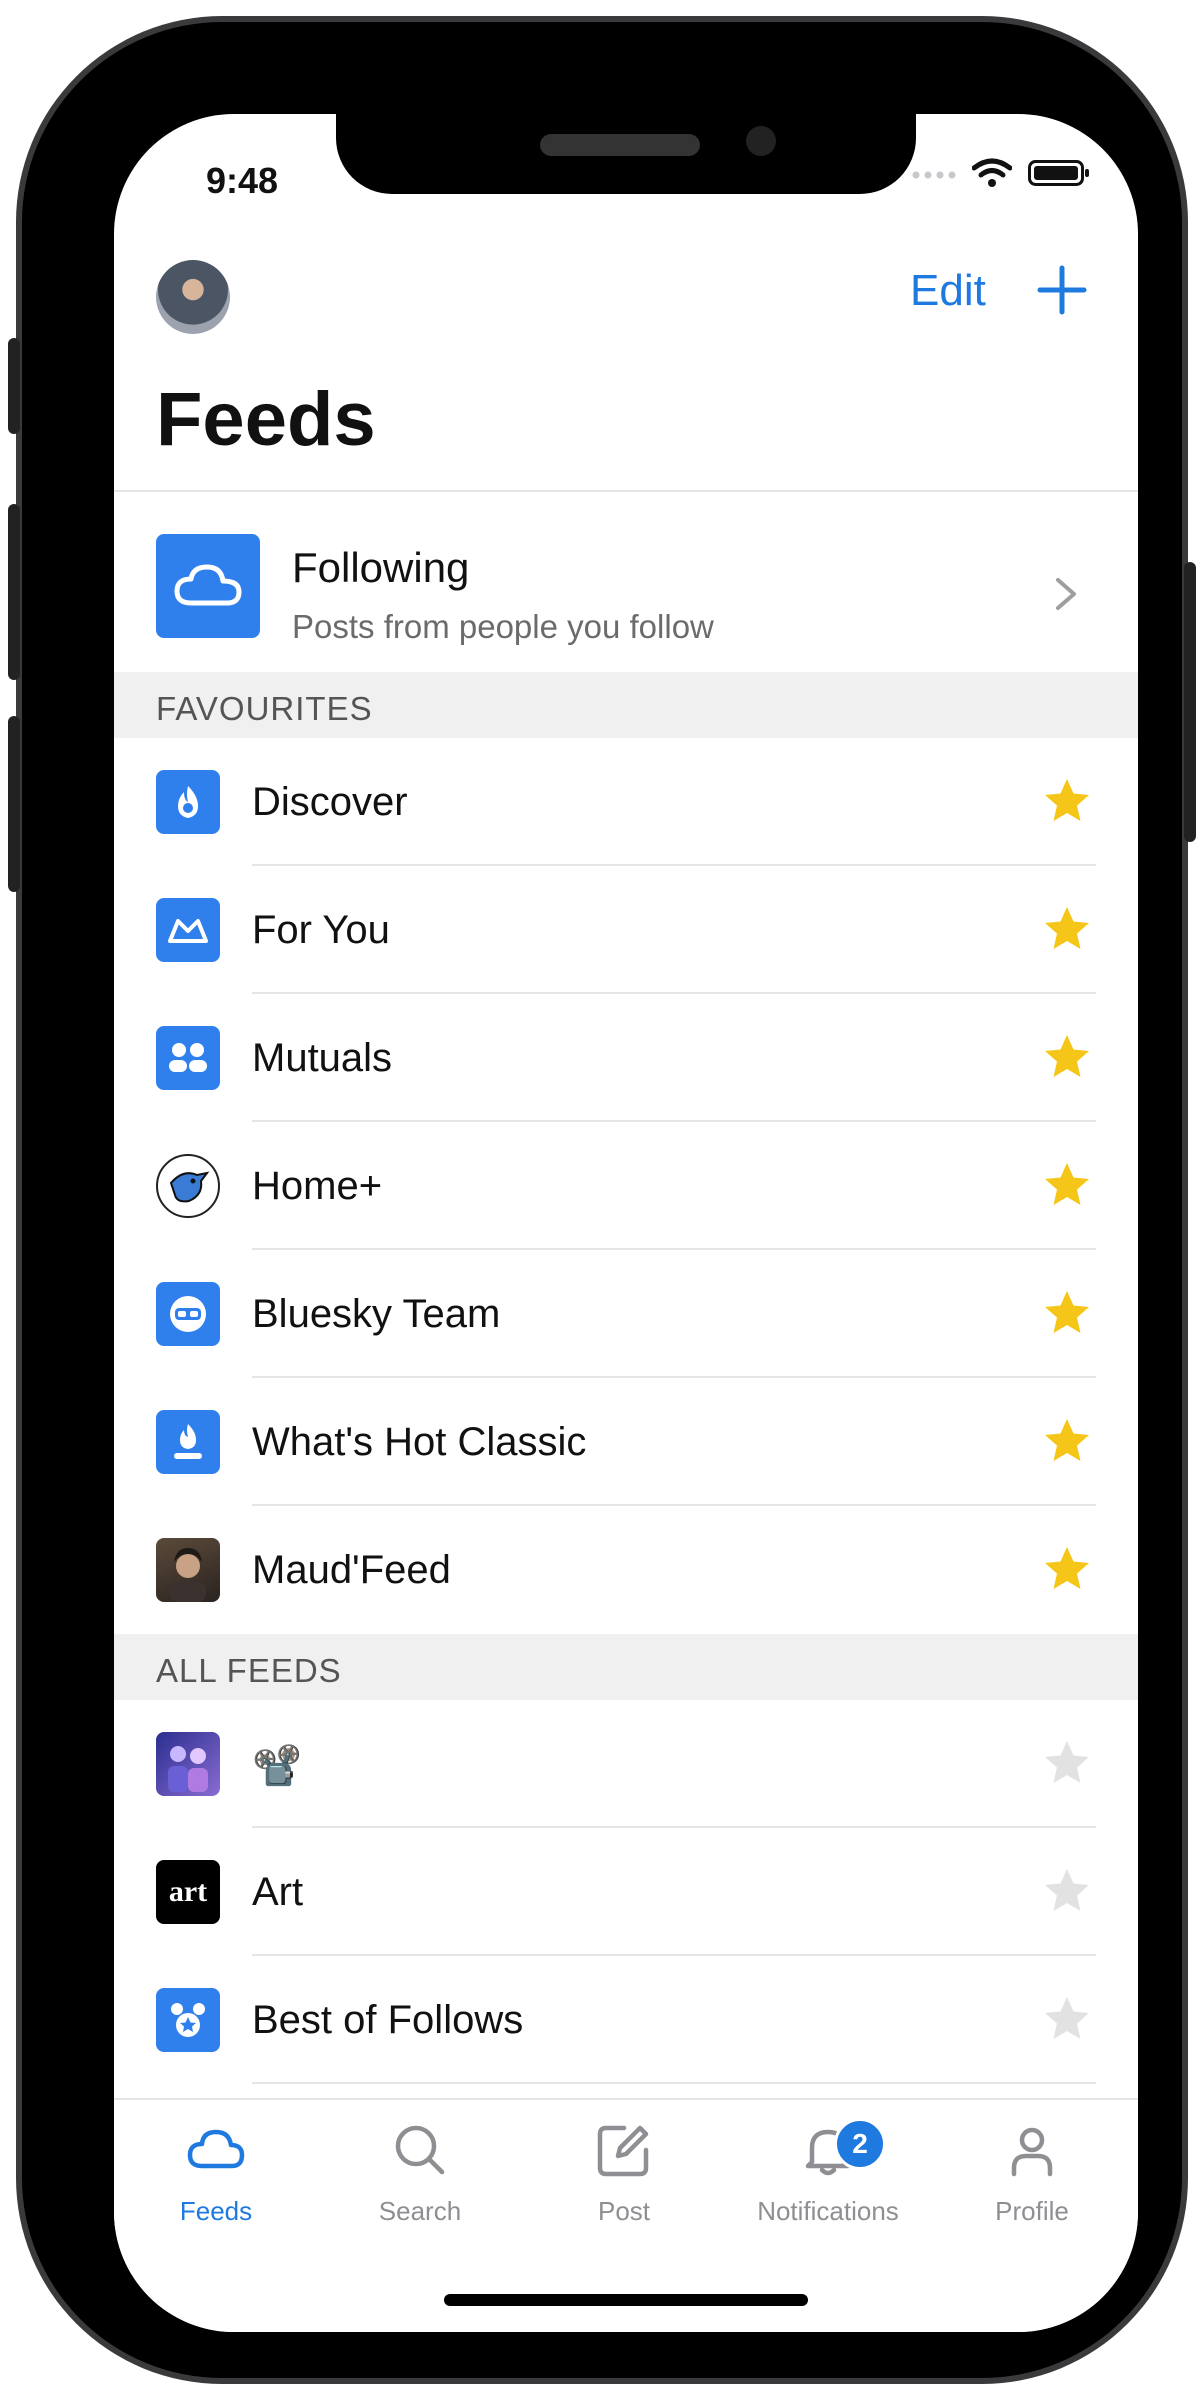 This screenshot has width=1200, height=2400. What do you see at coordinates (1032, 2152) in the screenshot?
I see `person-icon` at bounding box center [1032, 2152].